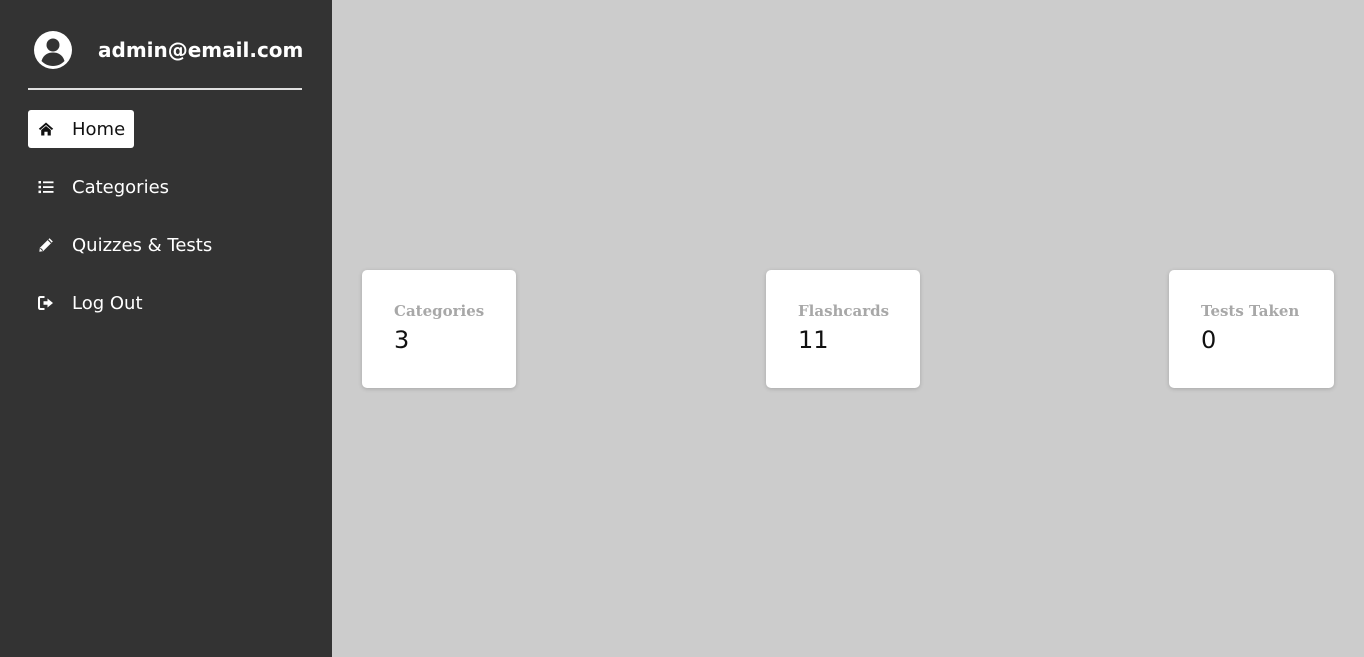 The height and width of the screenshot is (657, 1364). What do you see at coordinates (165, 89) in the screenshot?
I see `sidebar-divider` at bounding box center [165, 89].